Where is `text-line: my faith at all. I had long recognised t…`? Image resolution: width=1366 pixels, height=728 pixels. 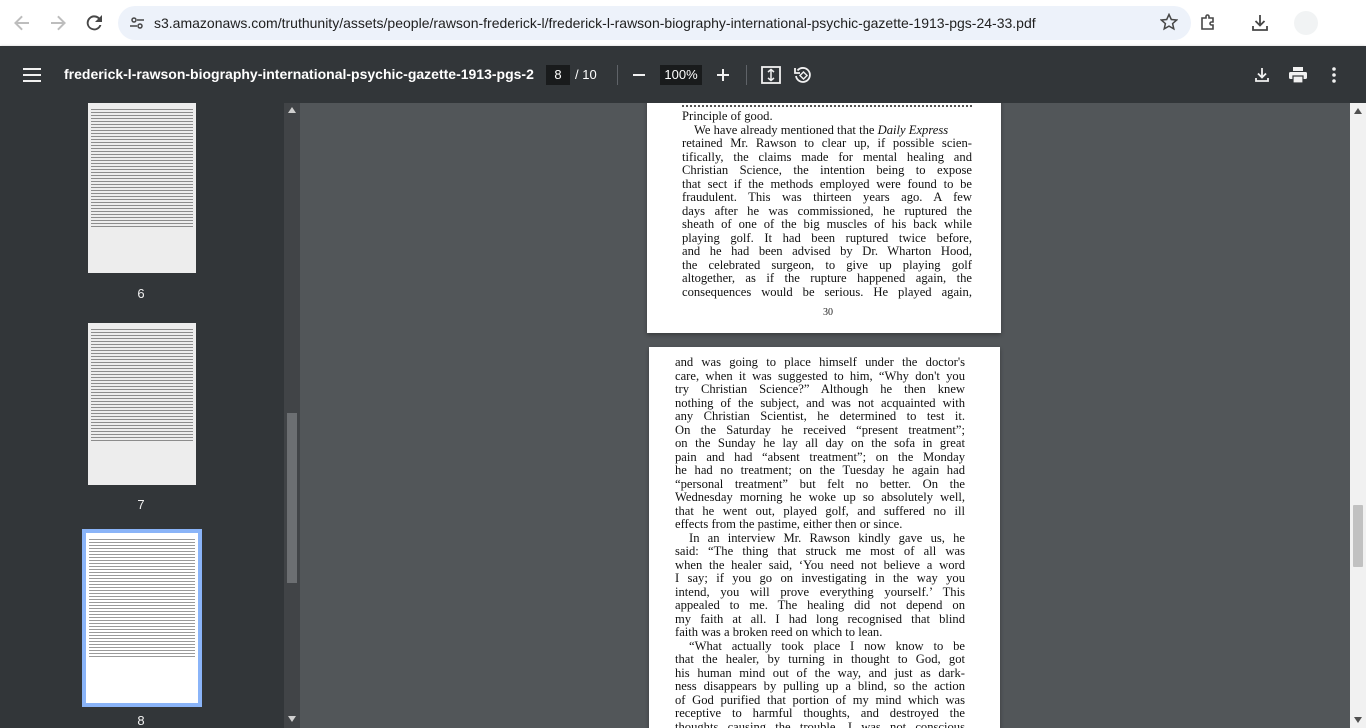
text-line: my faith at all. I had long recognised t… is located at coordinates (820, 618).